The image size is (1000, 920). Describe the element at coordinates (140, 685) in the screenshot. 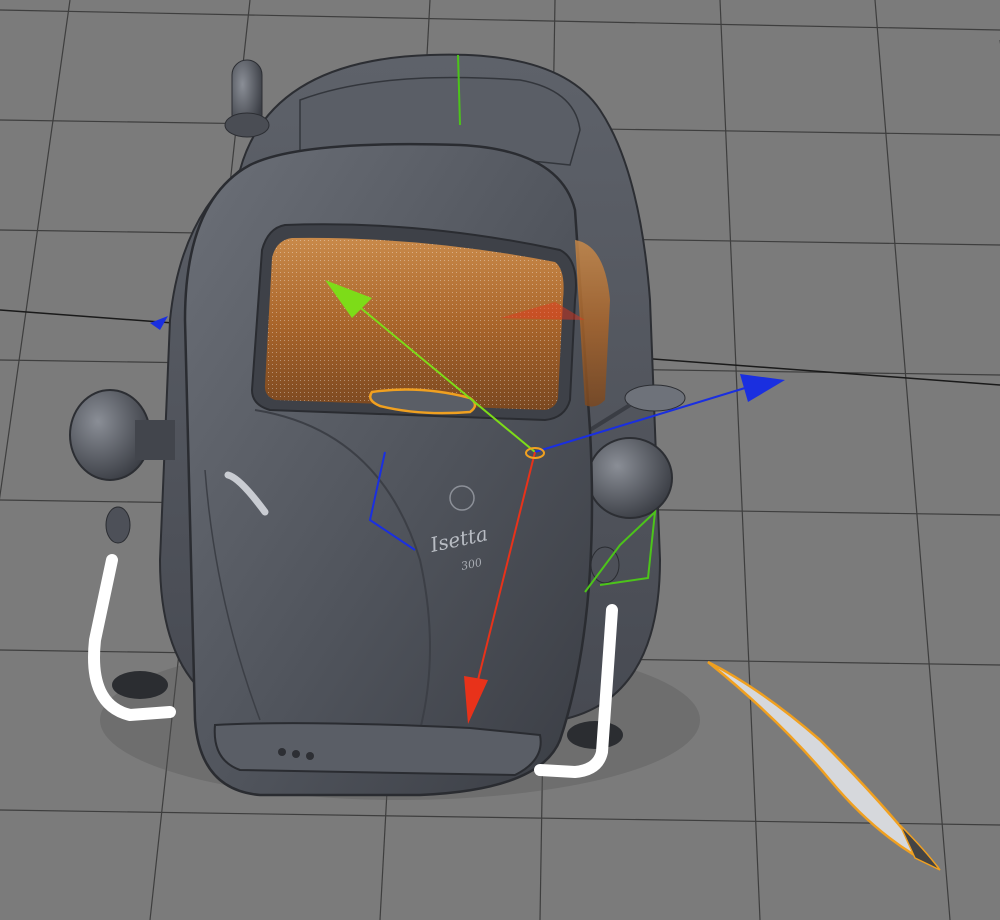

I see `left-wheel` at that location.